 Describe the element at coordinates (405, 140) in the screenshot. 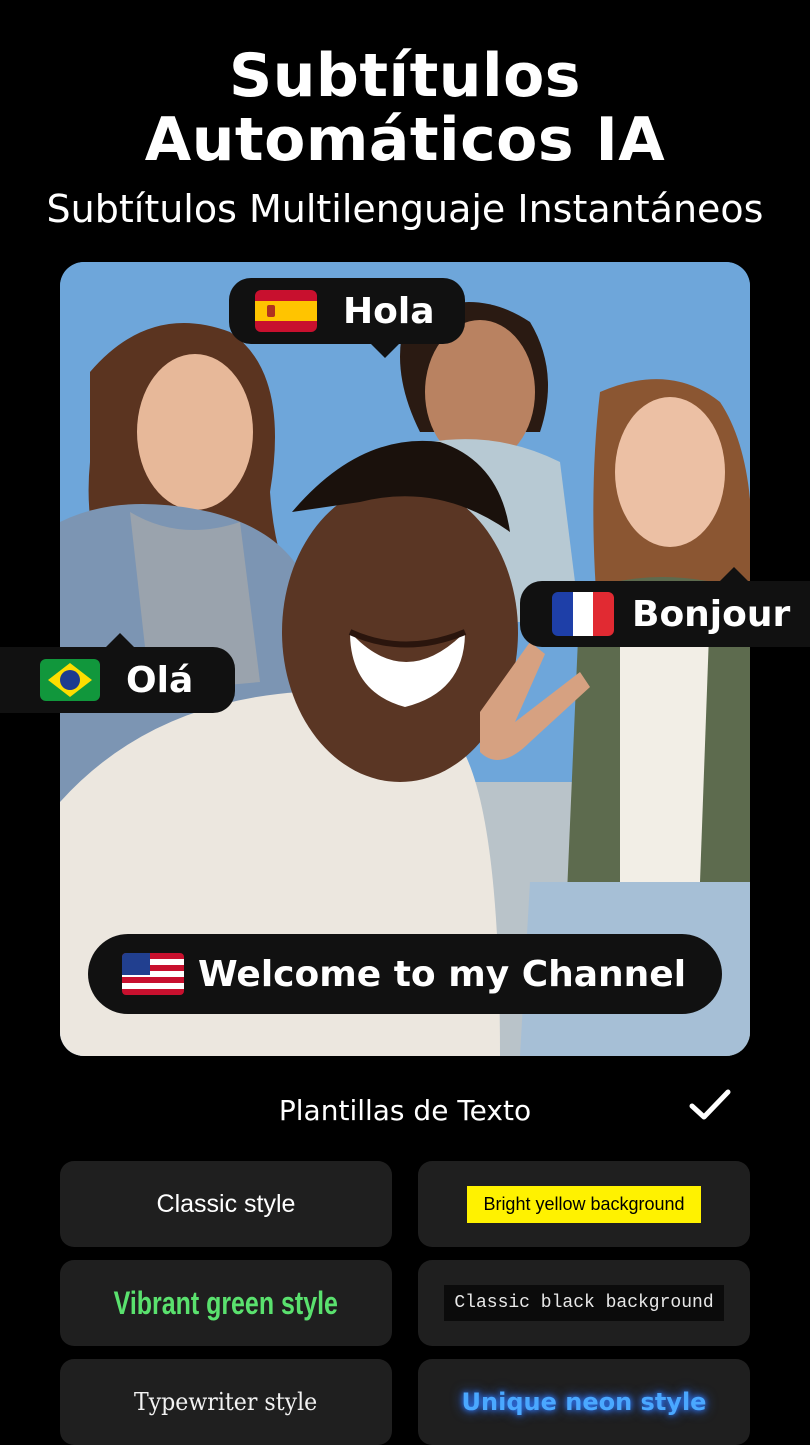

I see `title-line-2: Automáticos IA` at that location.